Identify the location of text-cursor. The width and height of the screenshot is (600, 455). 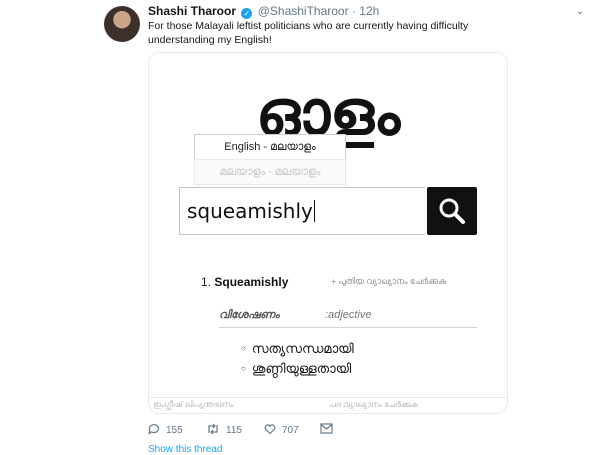
(314, 211).